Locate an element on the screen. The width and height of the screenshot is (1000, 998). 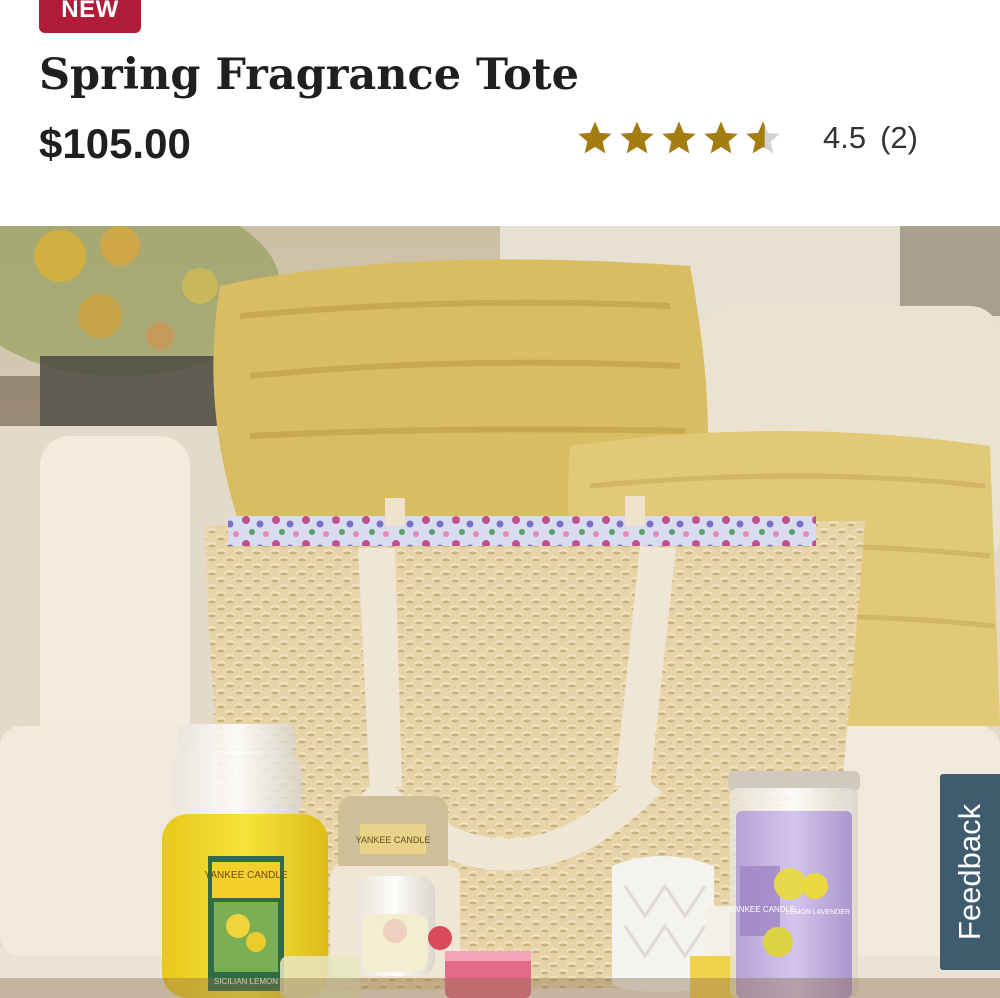
rating-value: 4.5 is located at coordinates (845, 137).